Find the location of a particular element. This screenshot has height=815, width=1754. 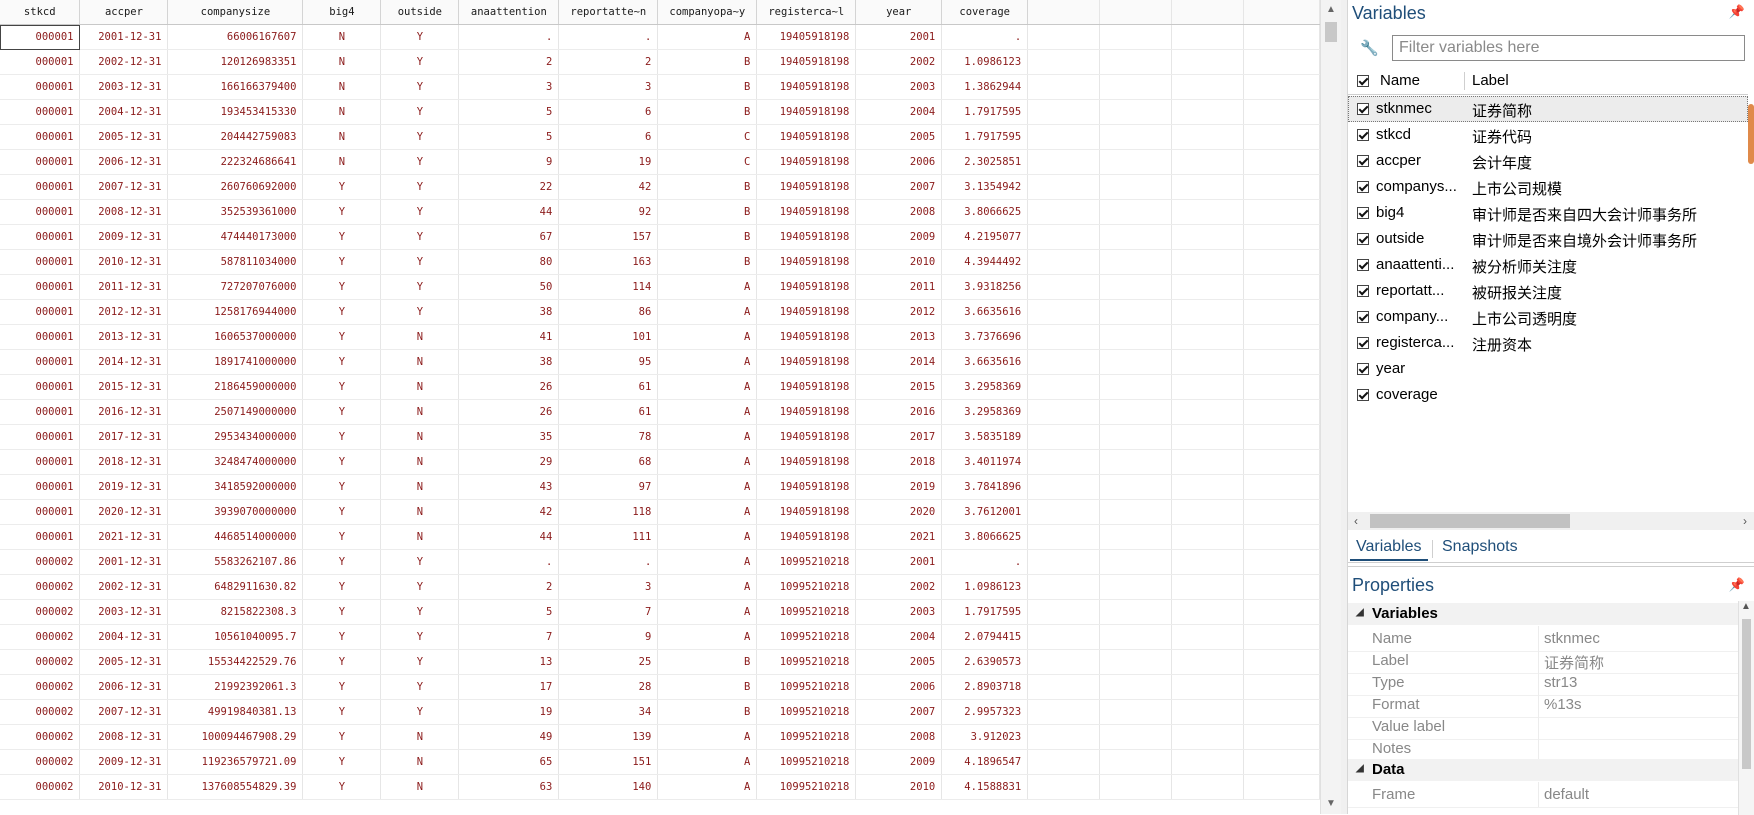

table-cell: 2021-12-31 is located at coordinates (124, 537).